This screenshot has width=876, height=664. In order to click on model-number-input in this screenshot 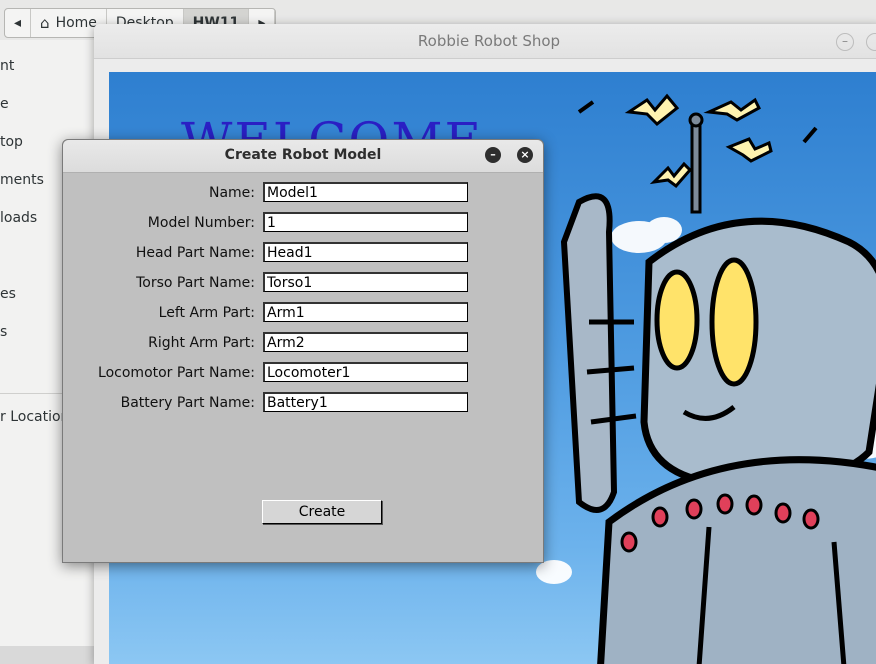, I will do `click(365, 222)`.